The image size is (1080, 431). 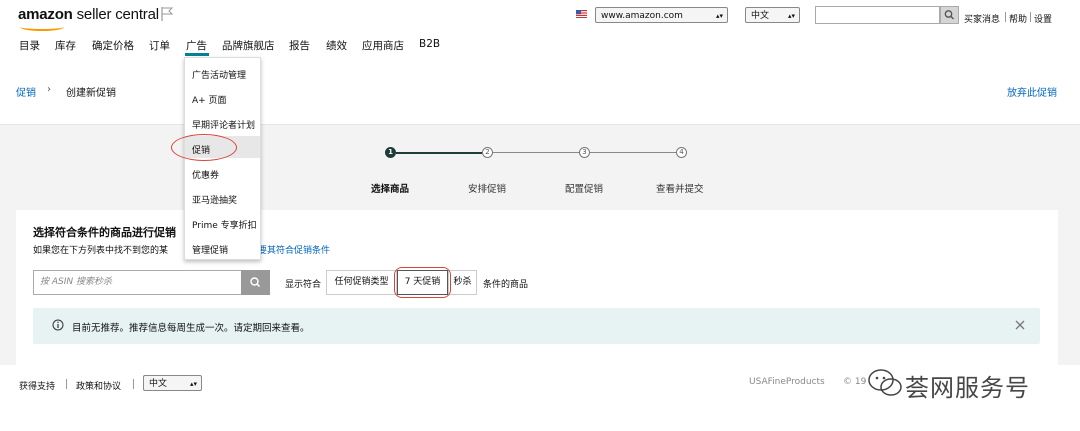 What do you see at coordinates (248, 45) in the screenshot?
I see `nav-stores: 品牌旗舰店` at bounding box center [248, 45].